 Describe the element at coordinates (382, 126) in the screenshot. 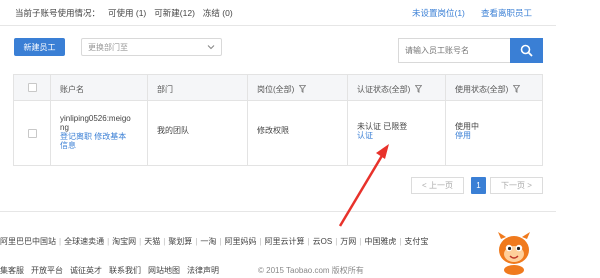

I see `auth-status-text: 未认证 已限登` at that location.